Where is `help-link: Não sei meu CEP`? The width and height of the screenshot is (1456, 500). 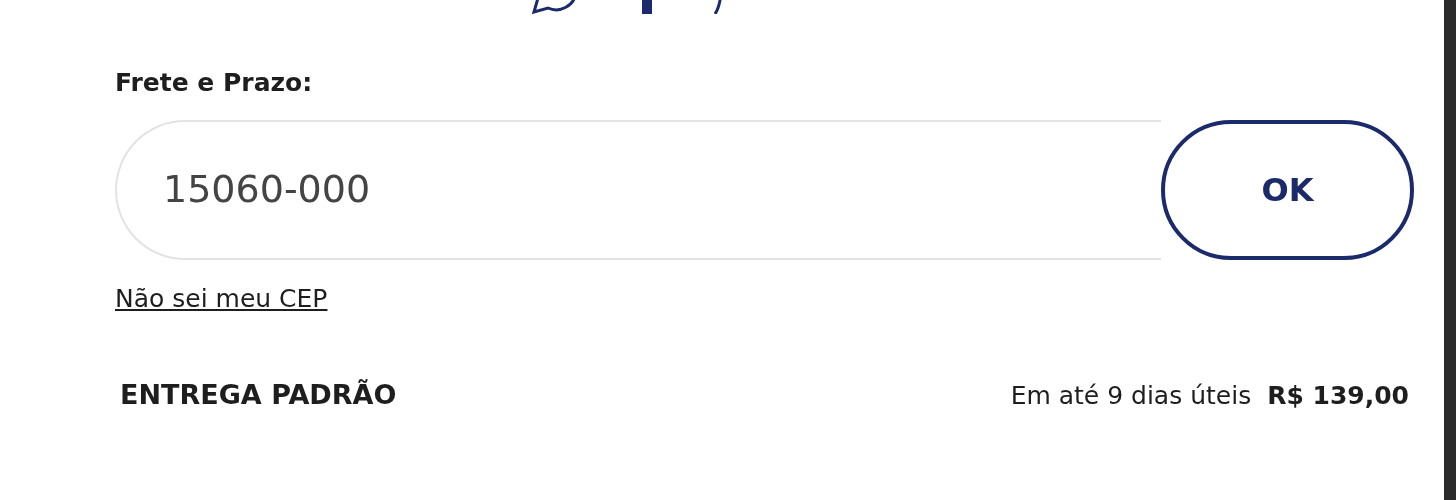
help-link: Não sei meu CEP is located at coordinates (221, 298).